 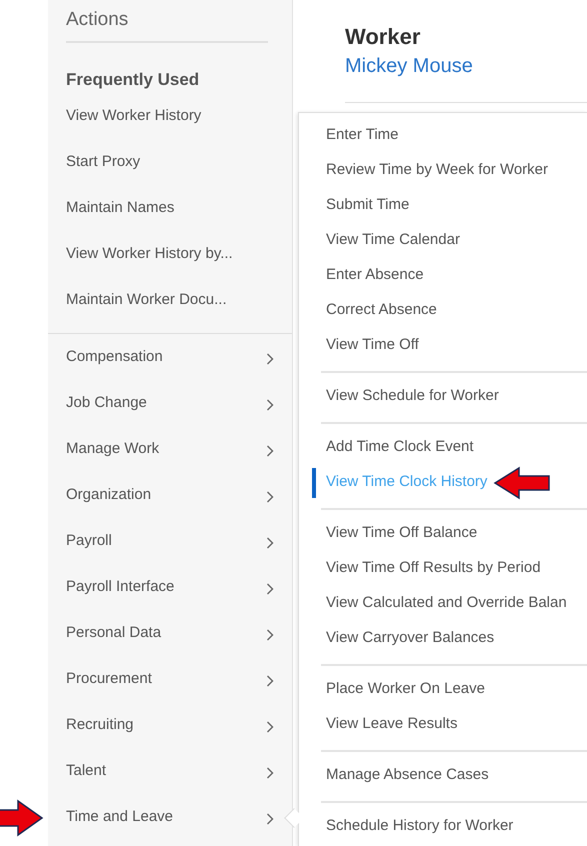 What do you see at coordinates (400, 447) in the screenshot?
I see `menu-item: Add Time Clock Event` at bounding box center [400, 447].